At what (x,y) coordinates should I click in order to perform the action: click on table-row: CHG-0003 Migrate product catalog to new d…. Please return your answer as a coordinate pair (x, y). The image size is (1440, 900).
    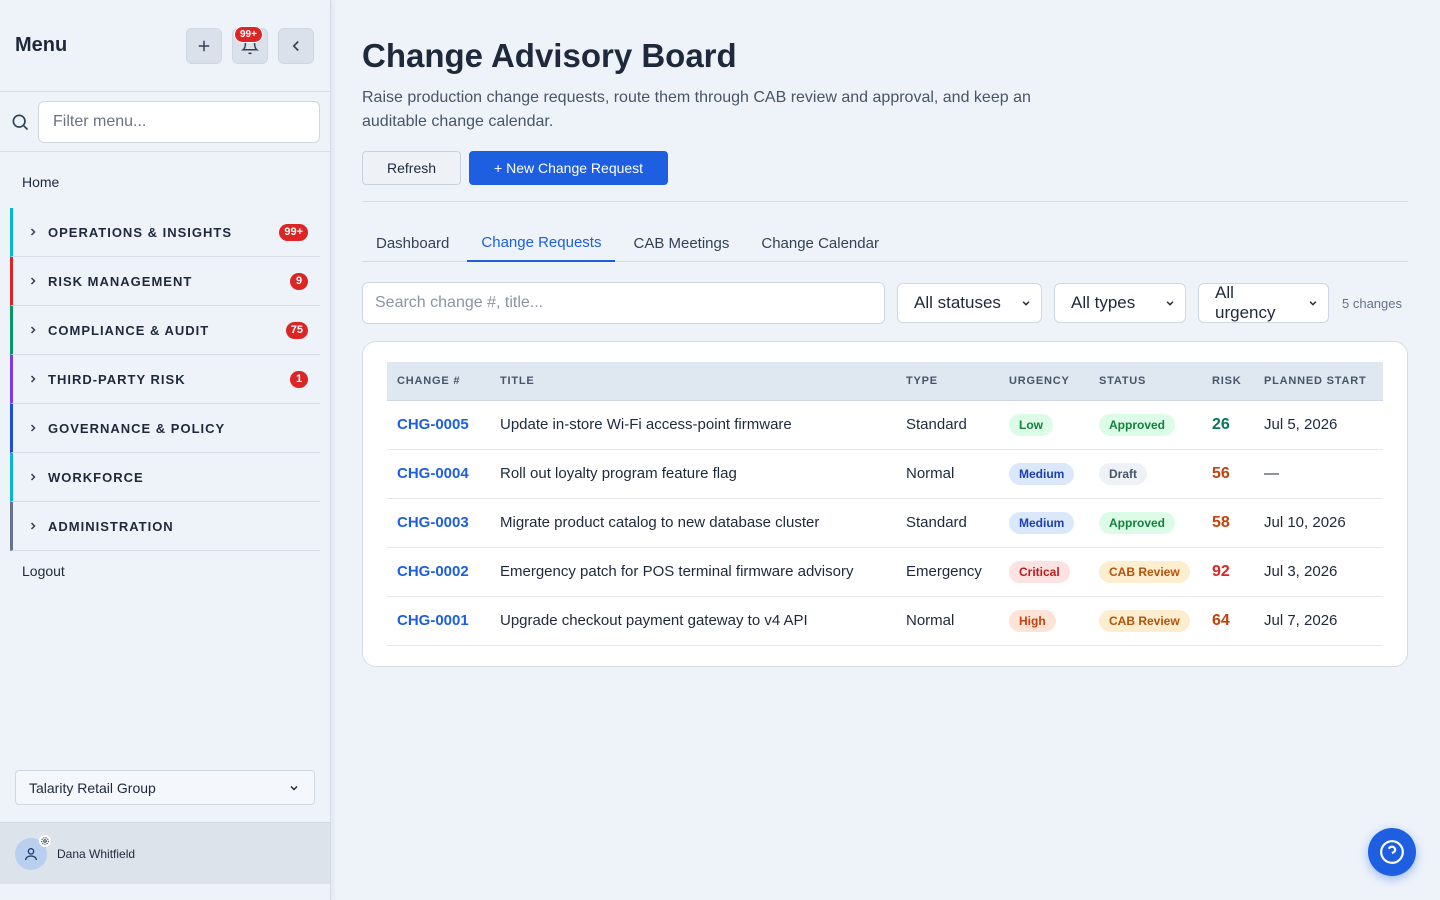
    Looking at the image, I should click on (885, 523).